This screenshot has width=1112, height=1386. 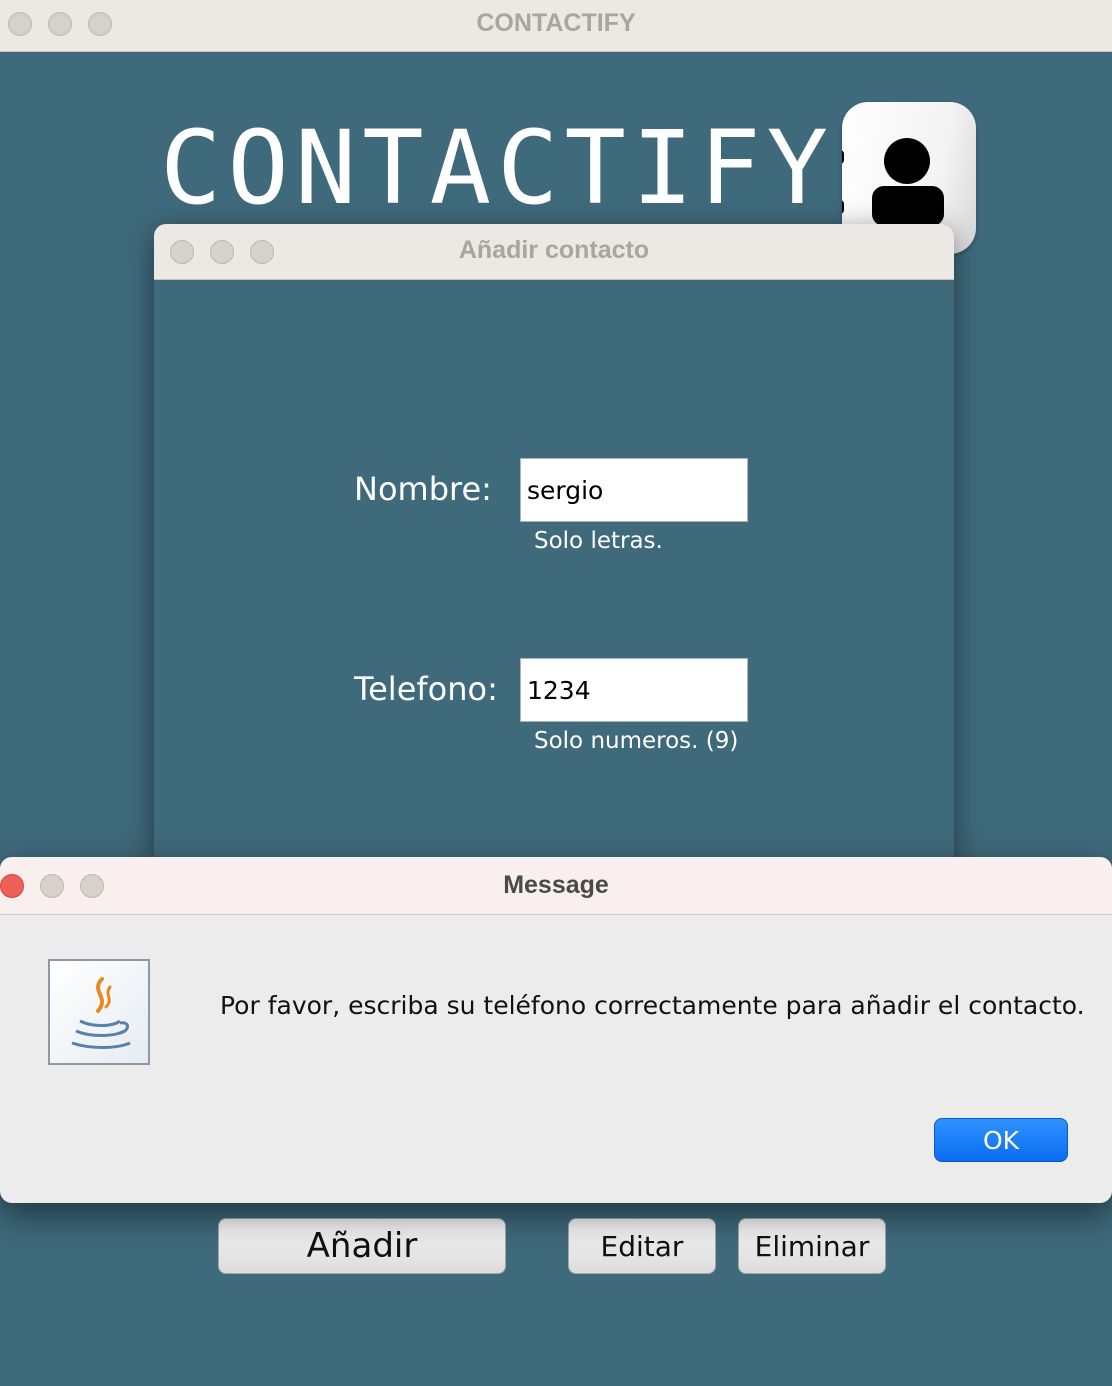 I want to click on phone-input, so click(x=634, y=690).